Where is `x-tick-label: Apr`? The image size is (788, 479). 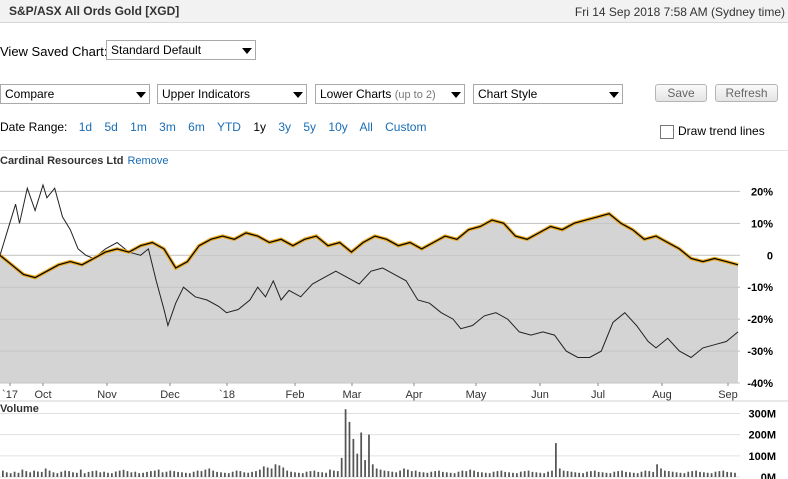
x-tick-label: Apr is located at coordinates (413, 395).